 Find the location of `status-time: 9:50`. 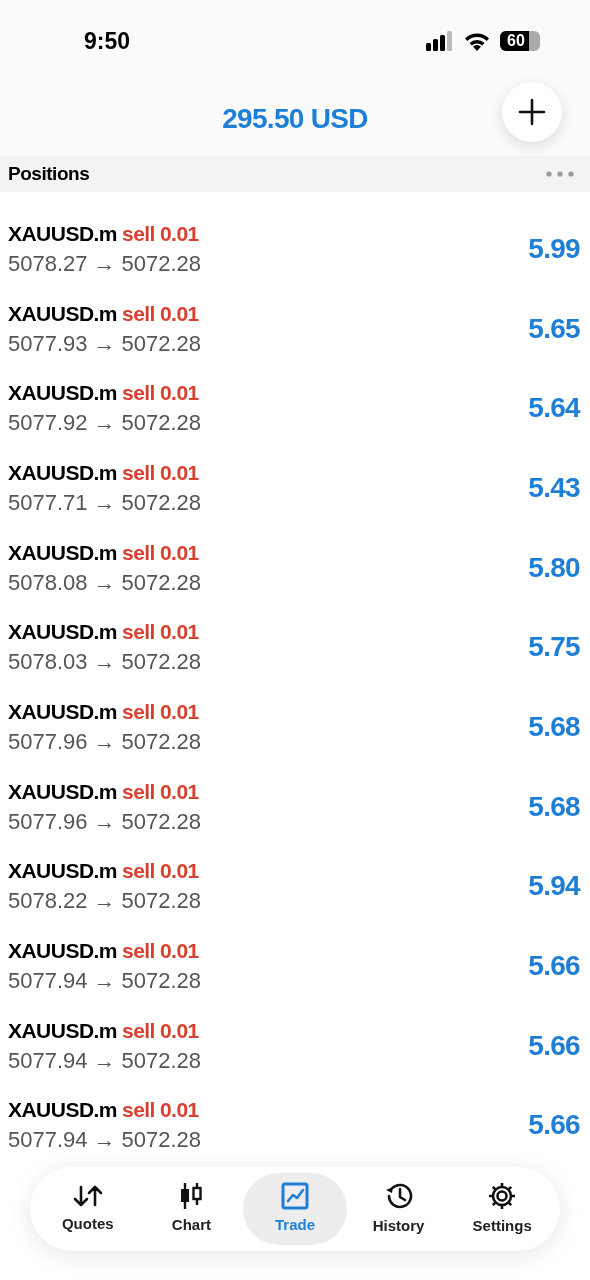

status-time: 9:50 is located at coordinates (107, 41).